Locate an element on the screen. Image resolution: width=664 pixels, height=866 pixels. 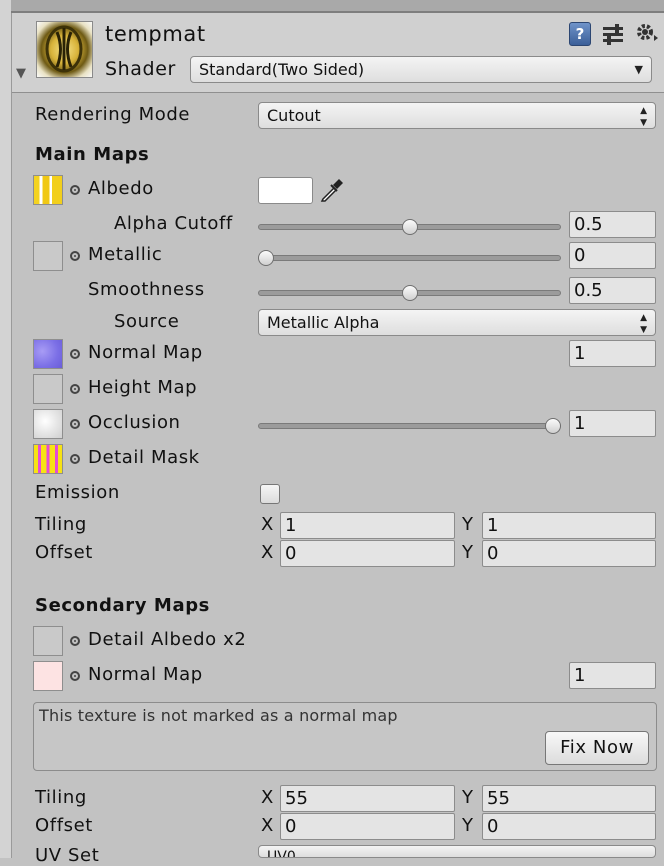
main-tiling-y-field: 1 is located at coordinates (569, 525).